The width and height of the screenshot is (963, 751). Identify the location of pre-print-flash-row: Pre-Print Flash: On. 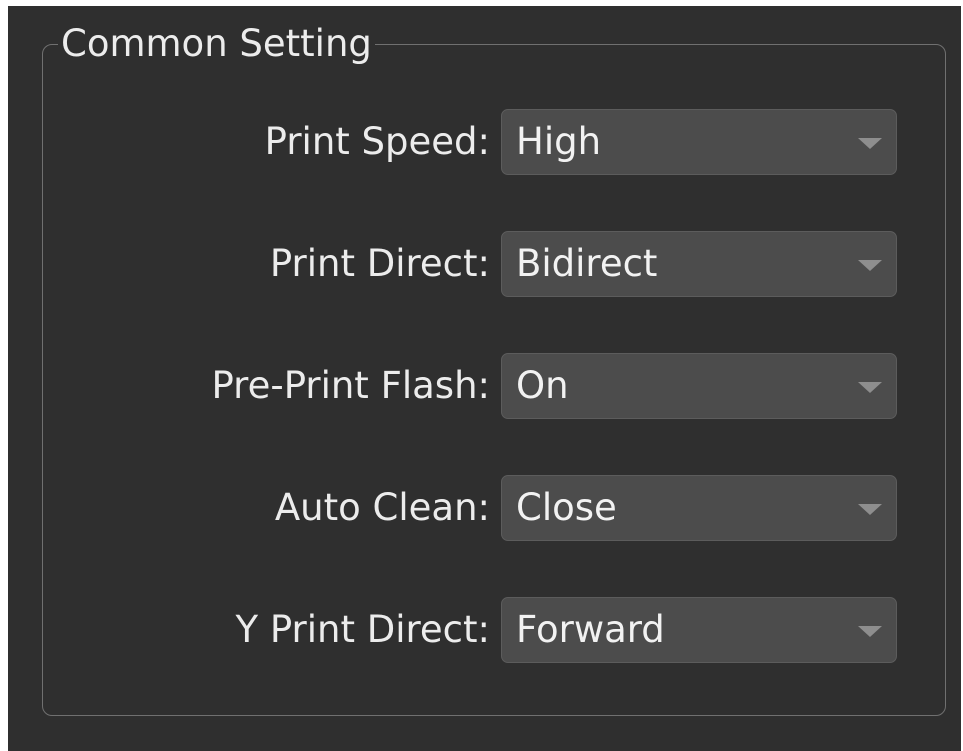
(484, 386).